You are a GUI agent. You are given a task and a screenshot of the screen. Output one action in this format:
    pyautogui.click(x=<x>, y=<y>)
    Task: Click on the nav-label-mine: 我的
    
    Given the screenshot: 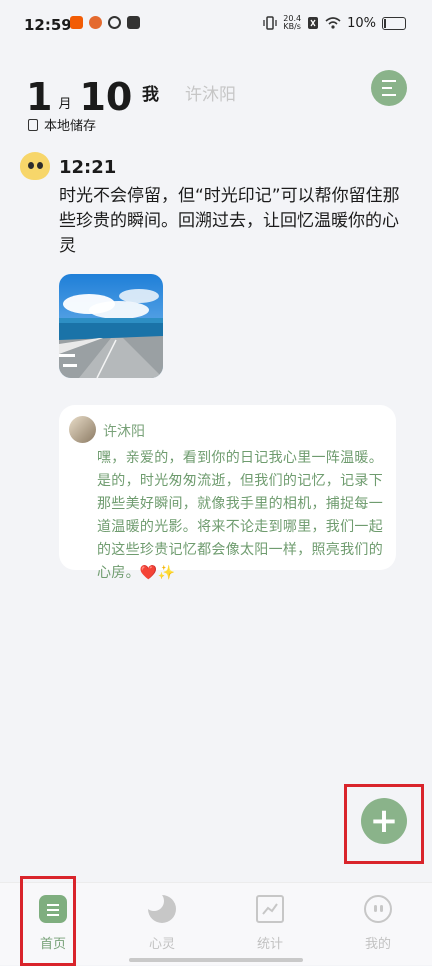 What is the action you would take?
    pyautogui.click(x=377, y=944)
    